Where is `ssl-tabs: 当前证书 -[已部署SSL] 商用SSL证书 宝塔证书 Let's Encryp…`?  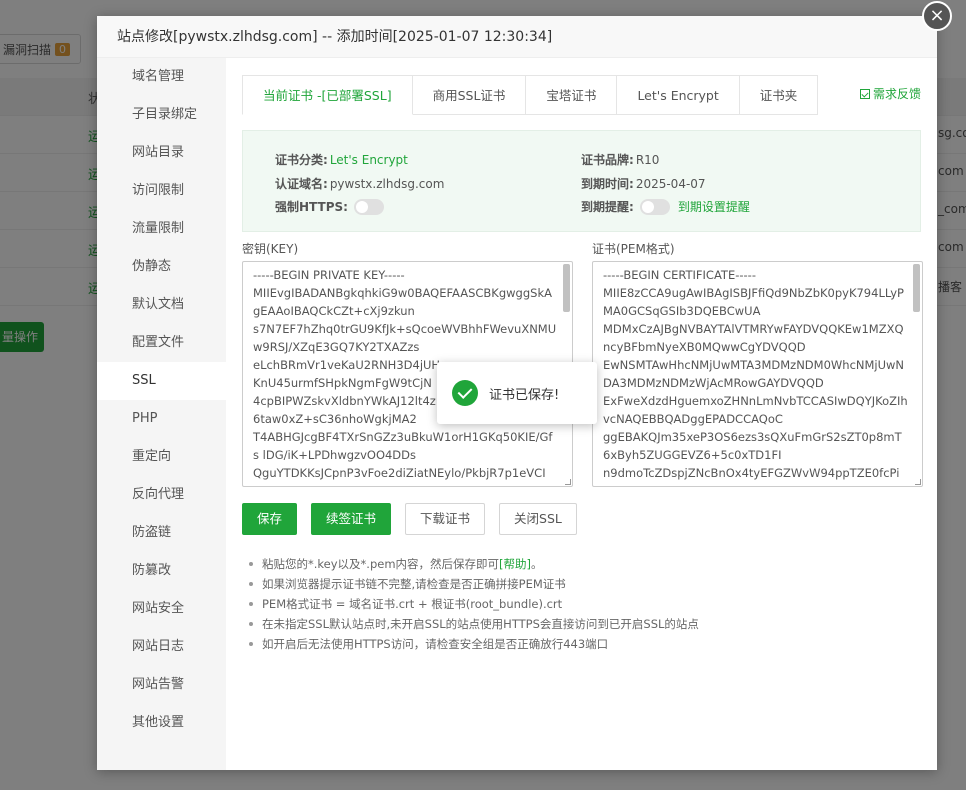 ssl-tabs: 当前证书 -[已部署SSL] 商用SSL证书 宝塔证书 Let's Encryp… is located at coordinates (581, 95).